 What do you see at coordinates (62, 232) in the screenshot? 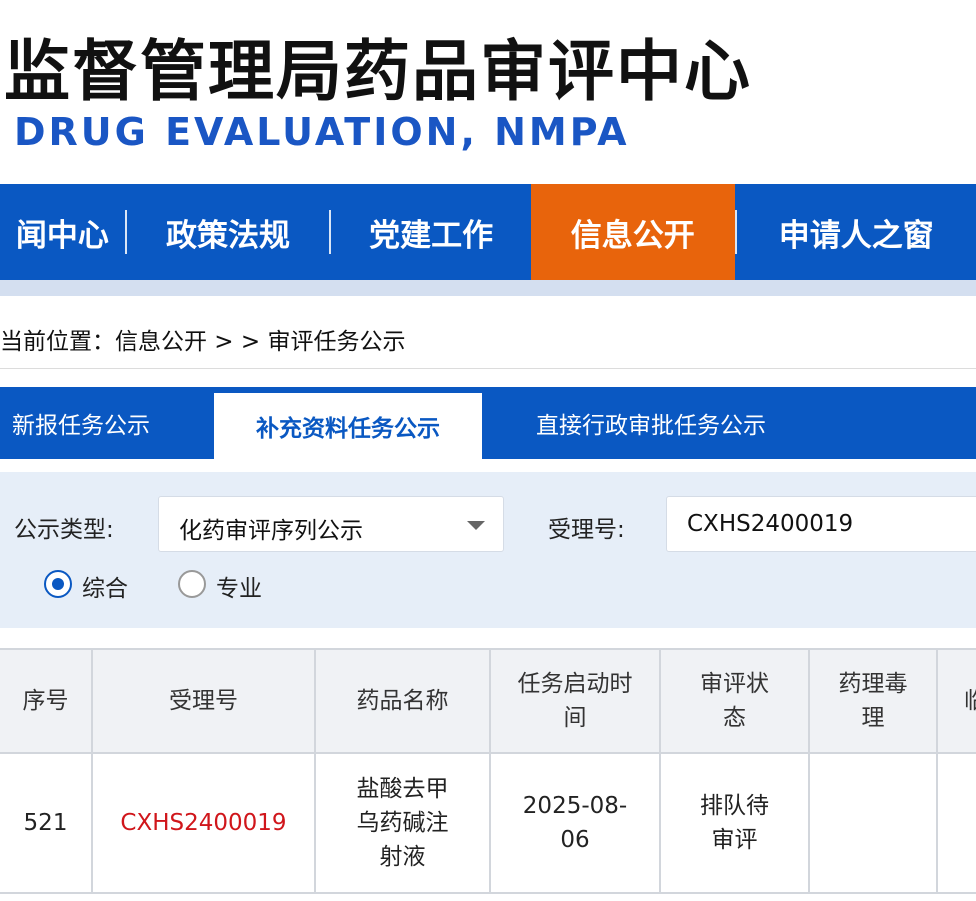
I see `nav-item-news: 闻中心` at bounding box center [62, 232].